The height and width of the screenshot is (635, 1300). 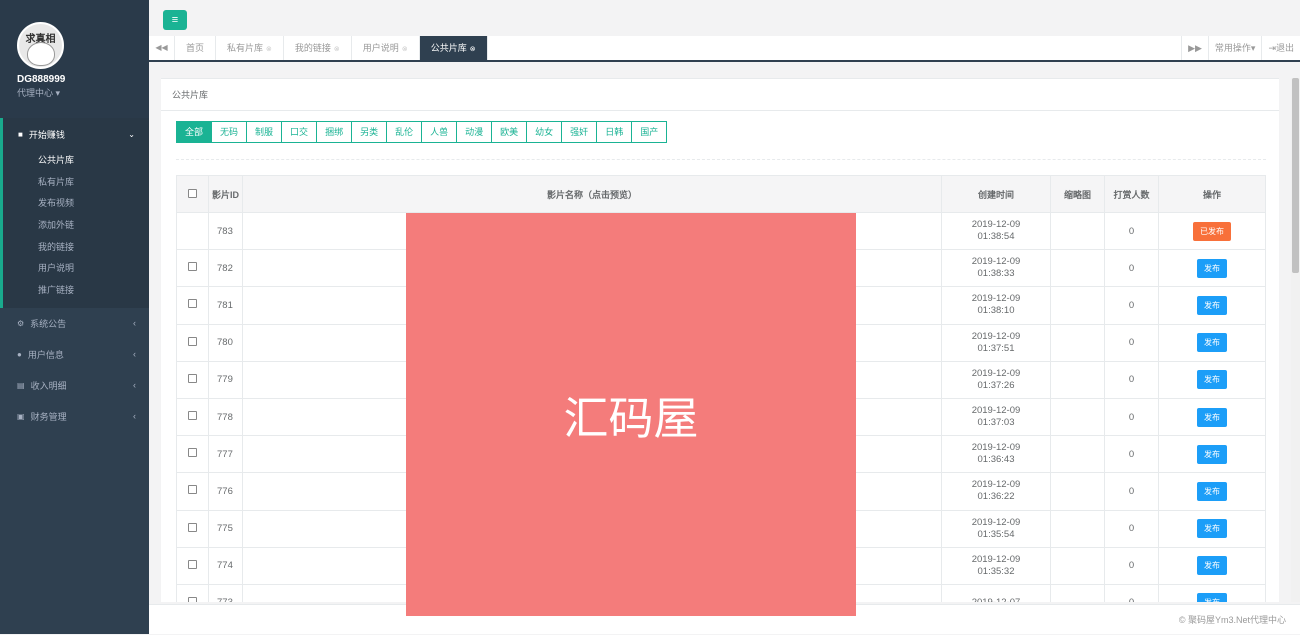 What do you see at coordinates (175, 20) in the screenshot?
I see `menu-toggle-button: ≡` at bounding box center [175, 20].